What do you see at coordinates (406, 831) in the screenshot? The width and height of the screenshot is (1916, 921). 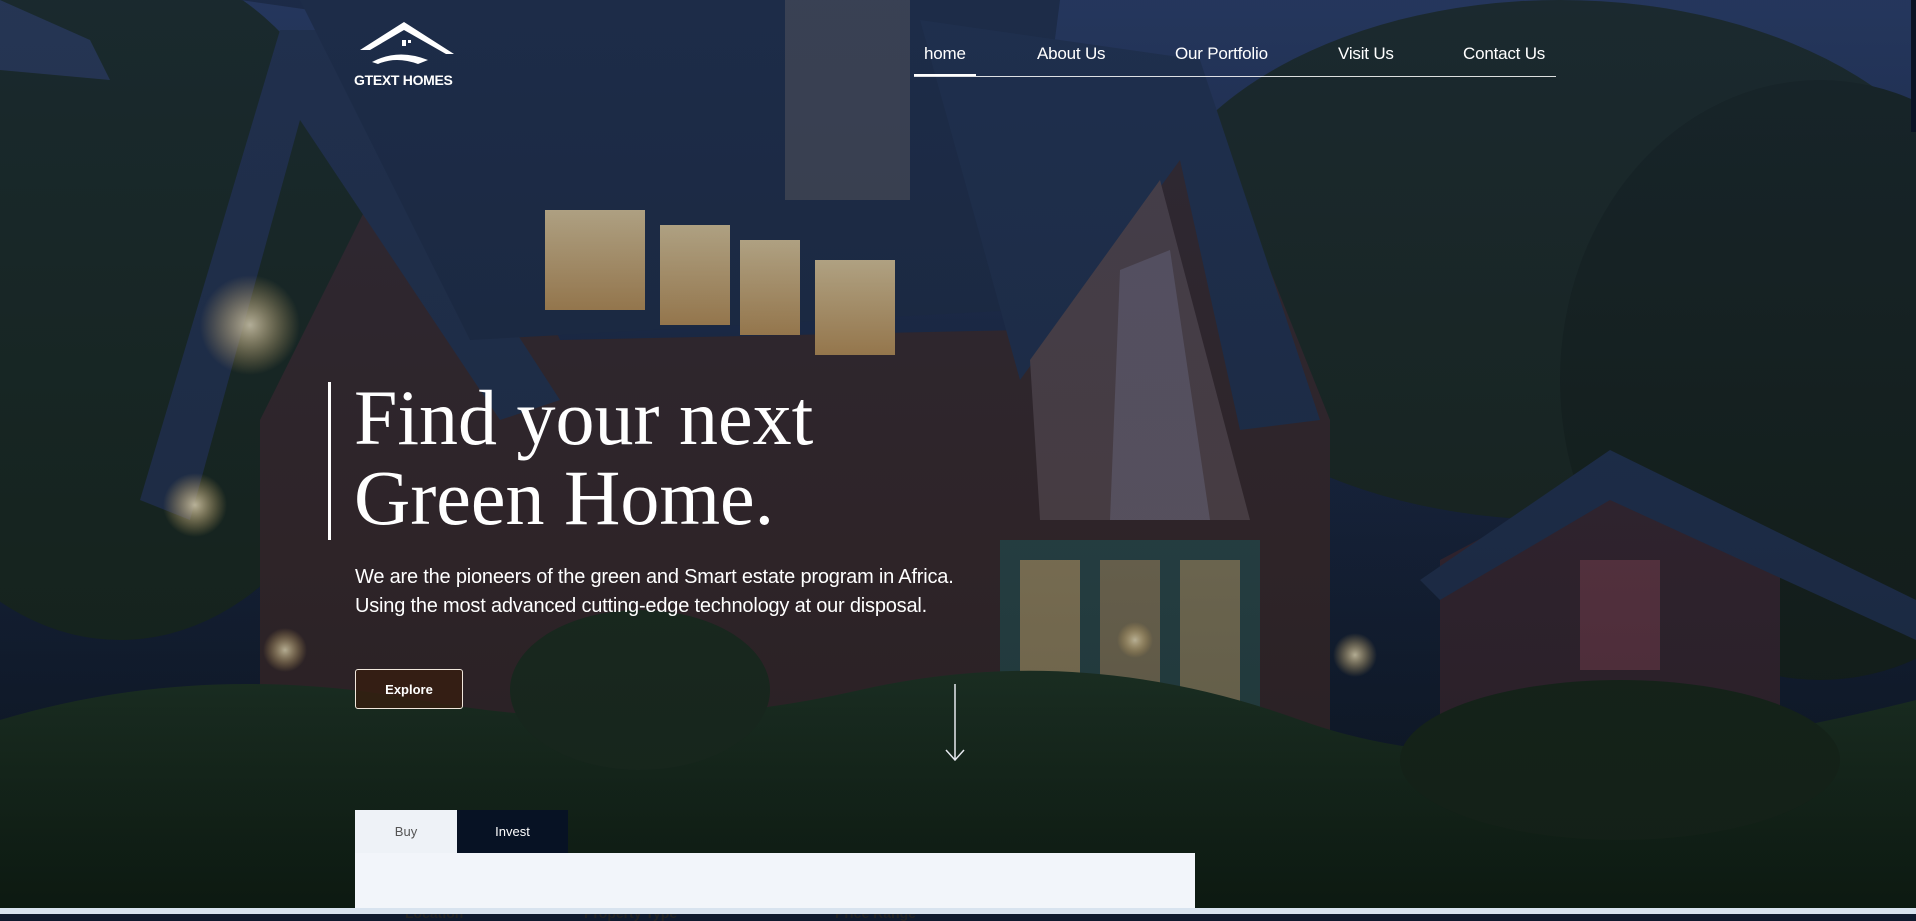 I see `tab-buy: Buy` at bounding box center [406, 831].